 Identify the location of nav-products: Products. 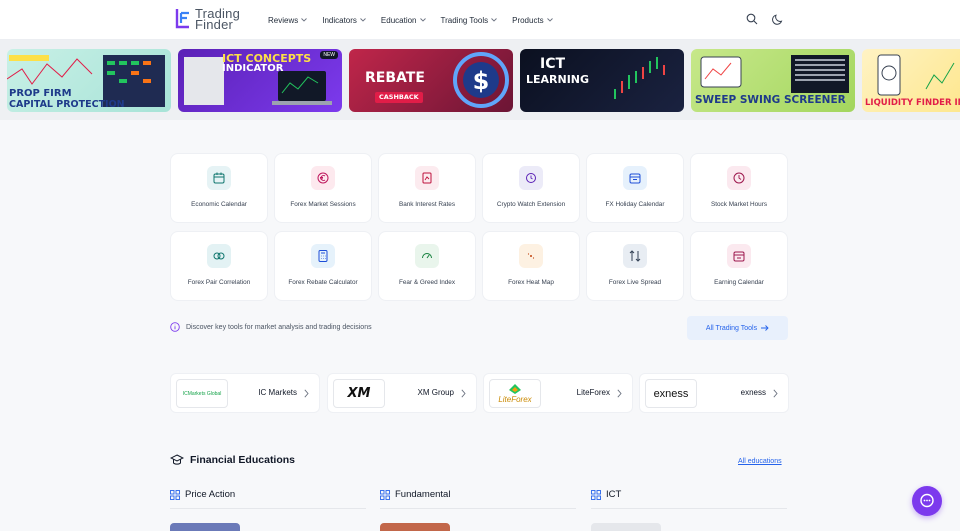
(532, 20).